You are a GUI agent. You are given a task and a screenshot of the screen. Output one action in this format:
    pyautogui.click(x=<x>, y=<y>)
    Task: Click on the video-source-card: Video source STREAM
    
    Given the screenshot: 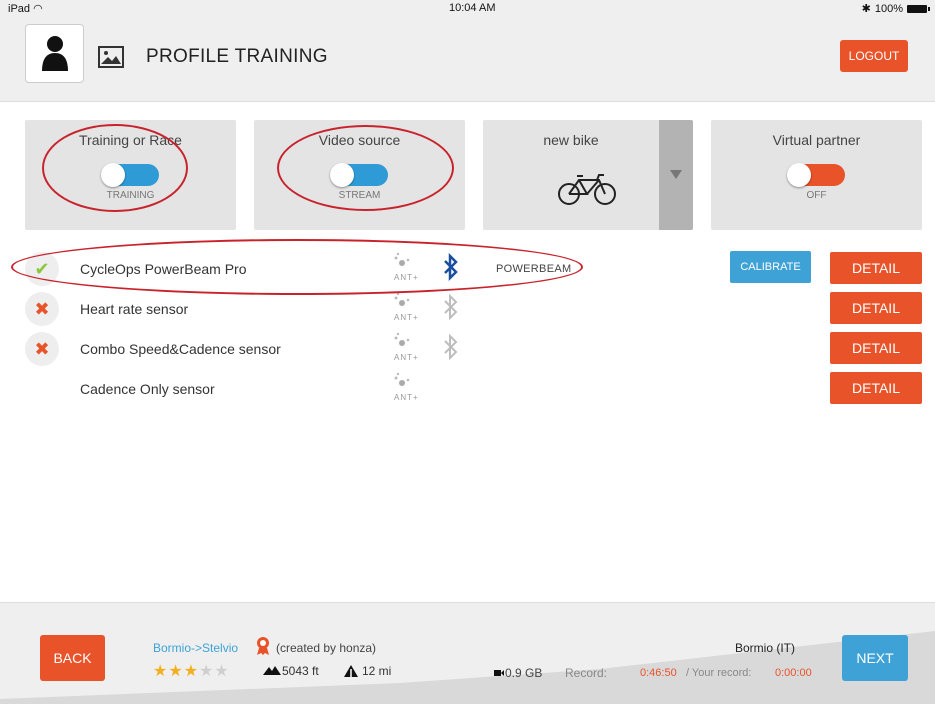 What is the action you would take?
    pyautogui.click(x=359, y=175)
    